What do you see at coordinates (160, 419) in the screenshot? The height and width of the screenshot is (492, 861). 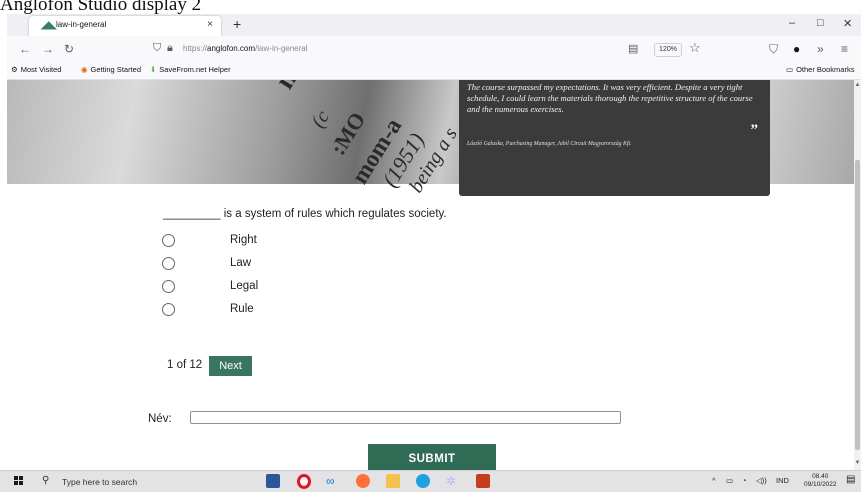 I see `name-label: Név:` at bounding box center [160, 419].